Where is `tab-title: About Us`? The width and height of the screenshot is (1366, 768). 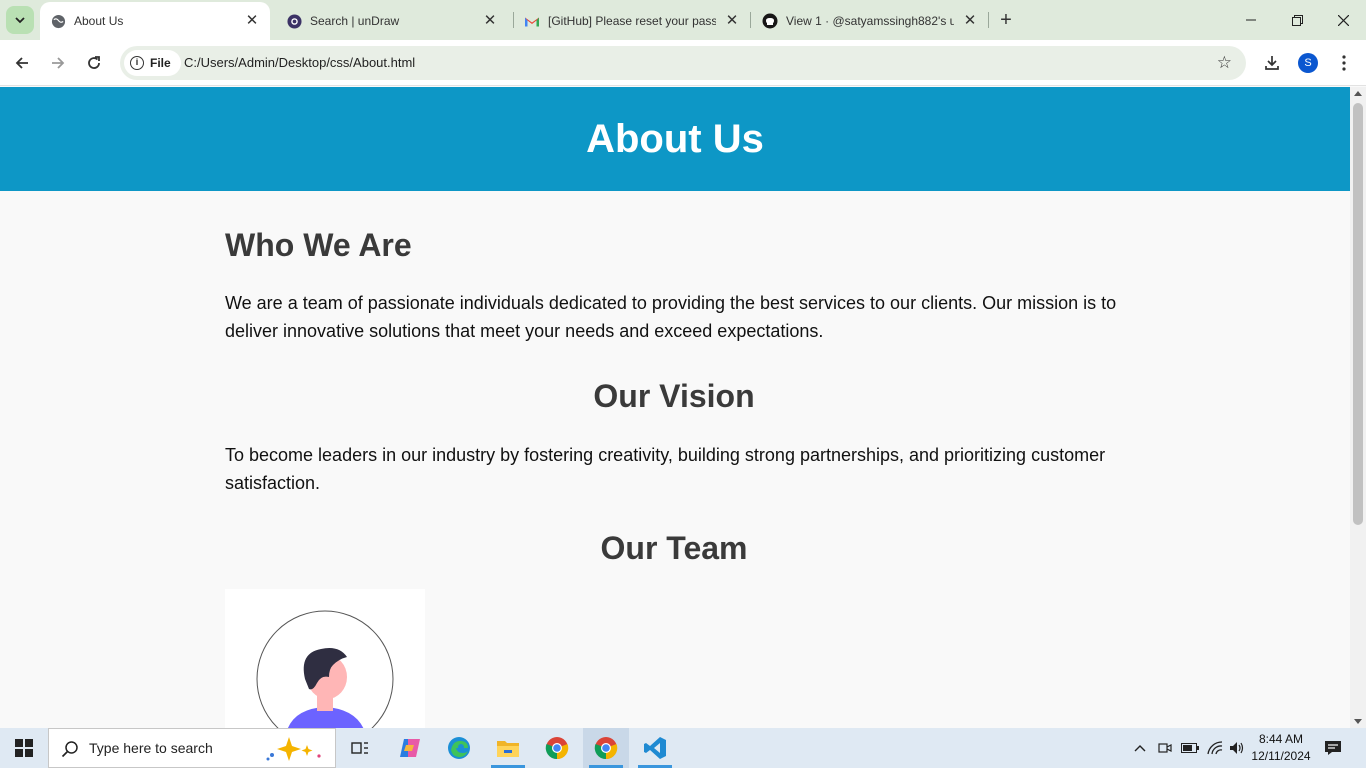
tab-title: About Us is located at coordinates (99, 21).